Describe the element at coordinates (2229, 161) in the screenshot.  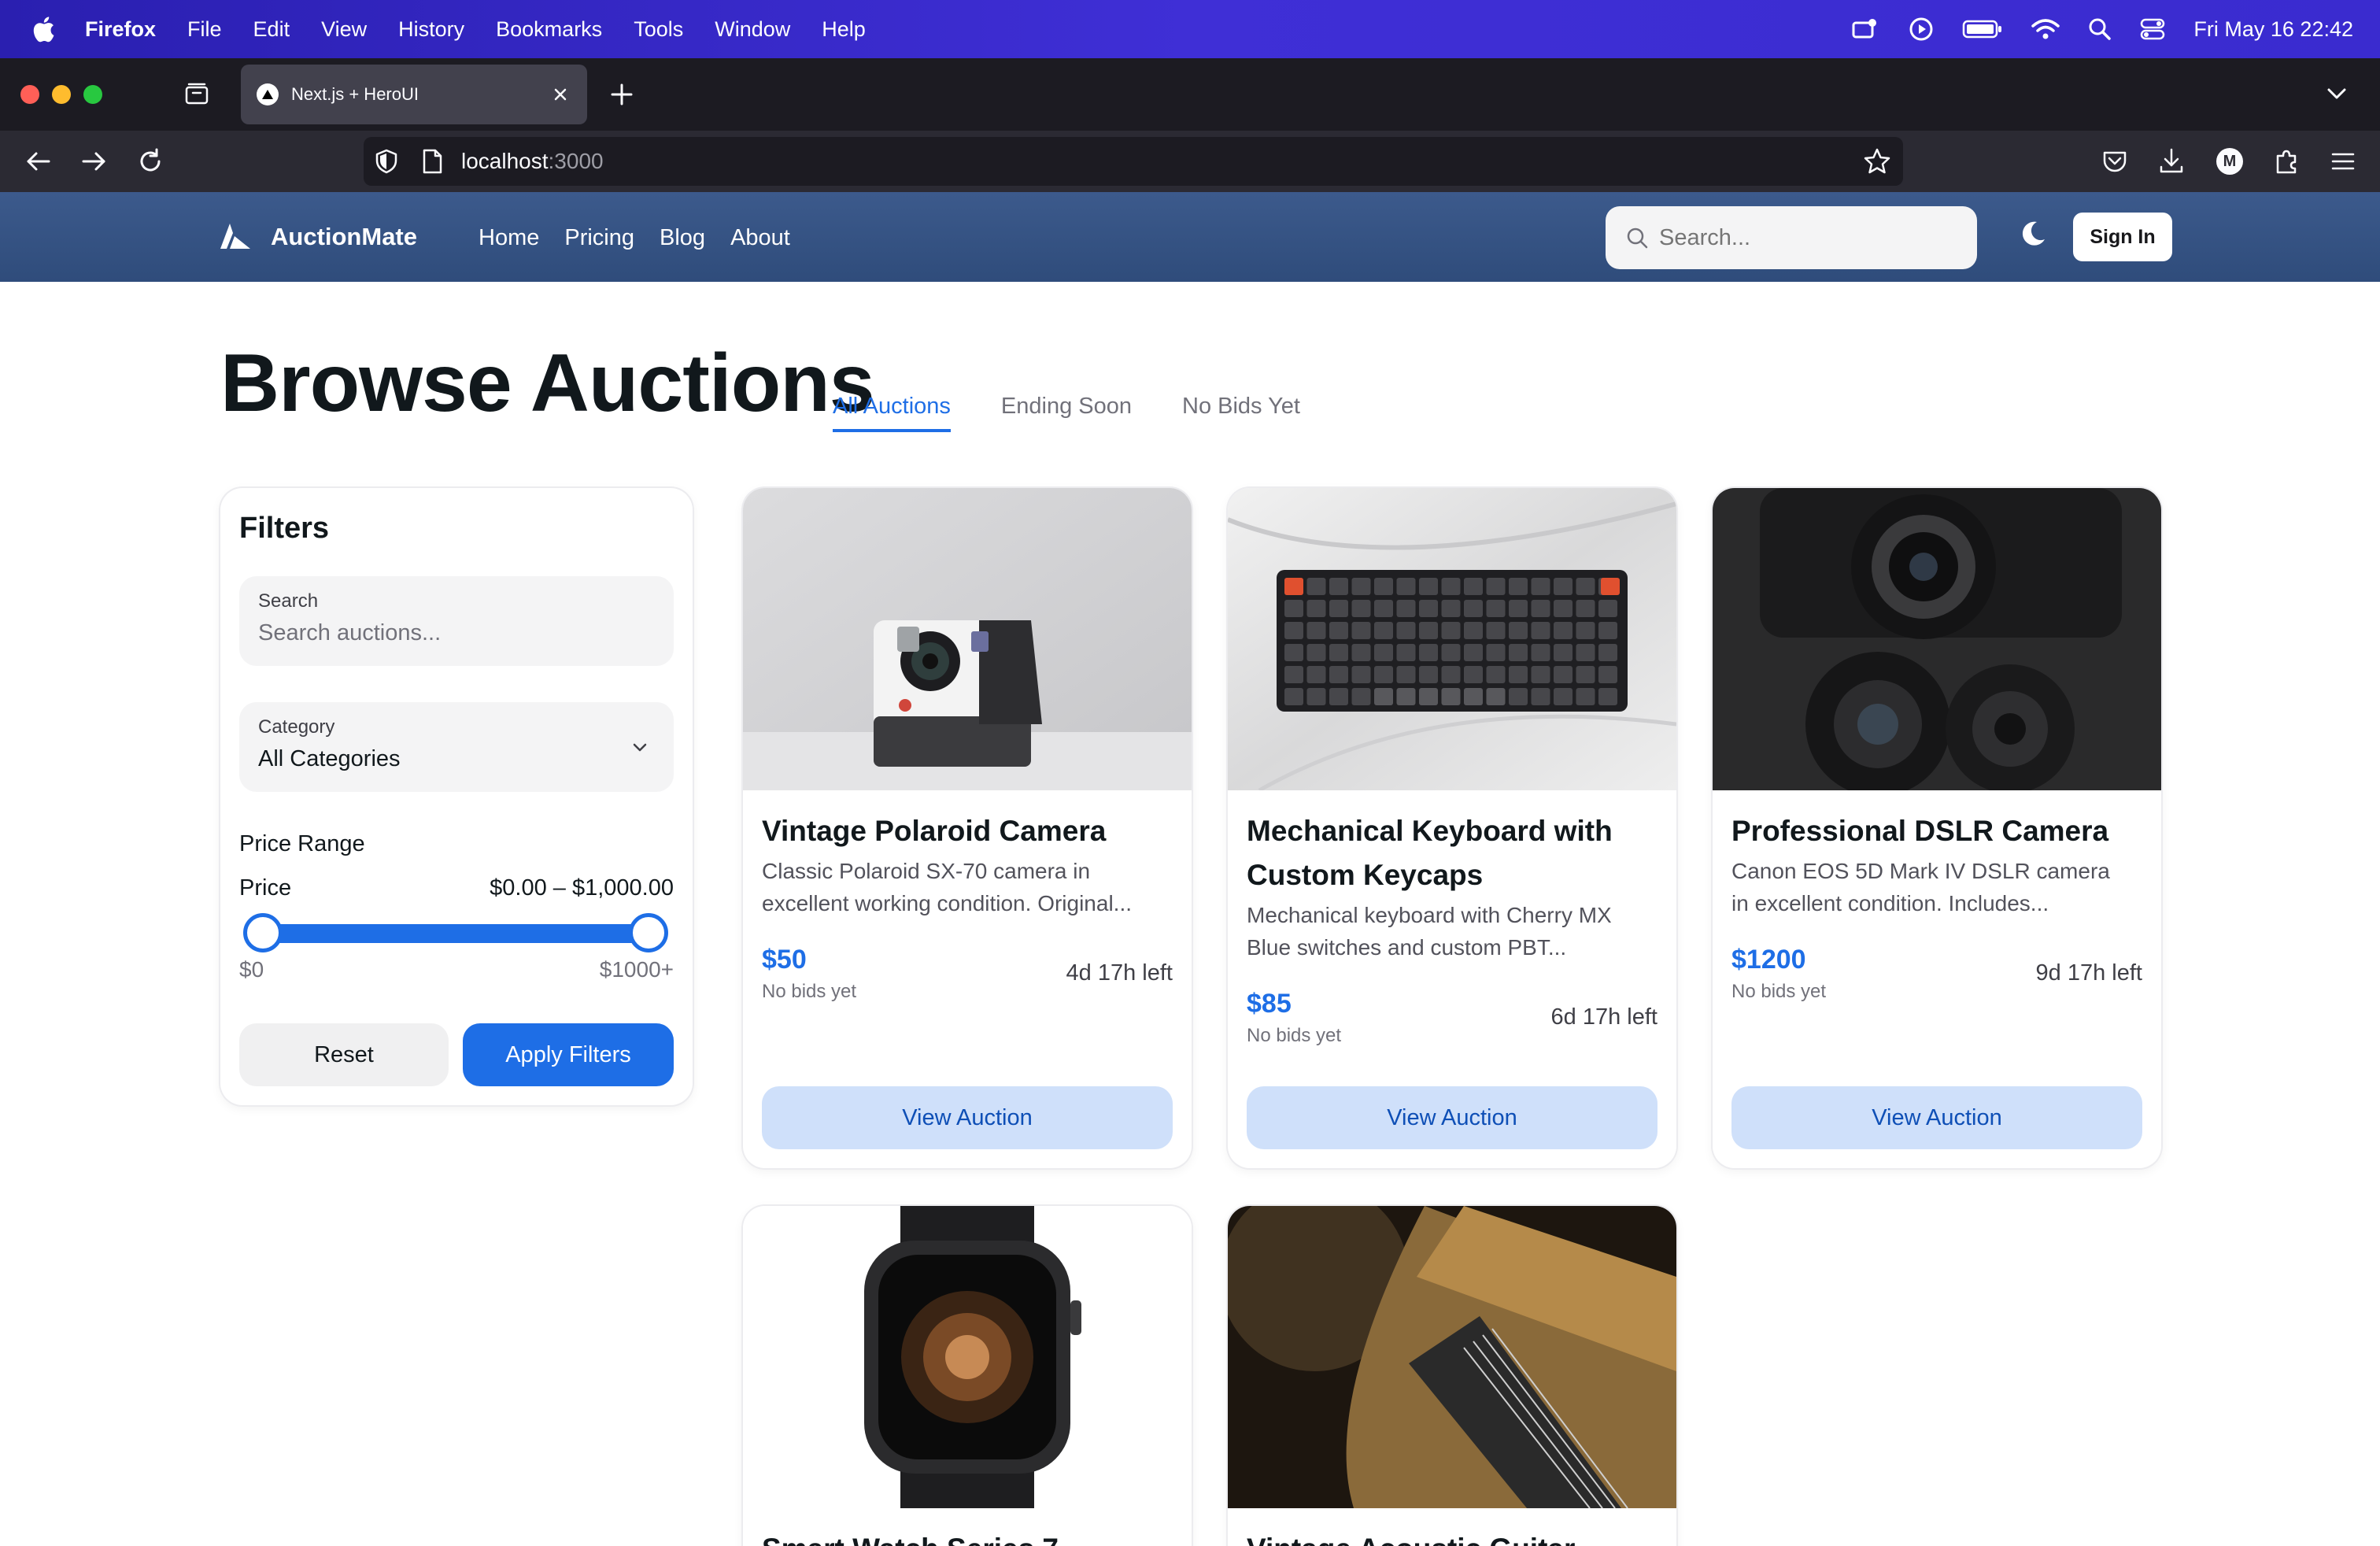
I see `account-avatar: M` at that location.